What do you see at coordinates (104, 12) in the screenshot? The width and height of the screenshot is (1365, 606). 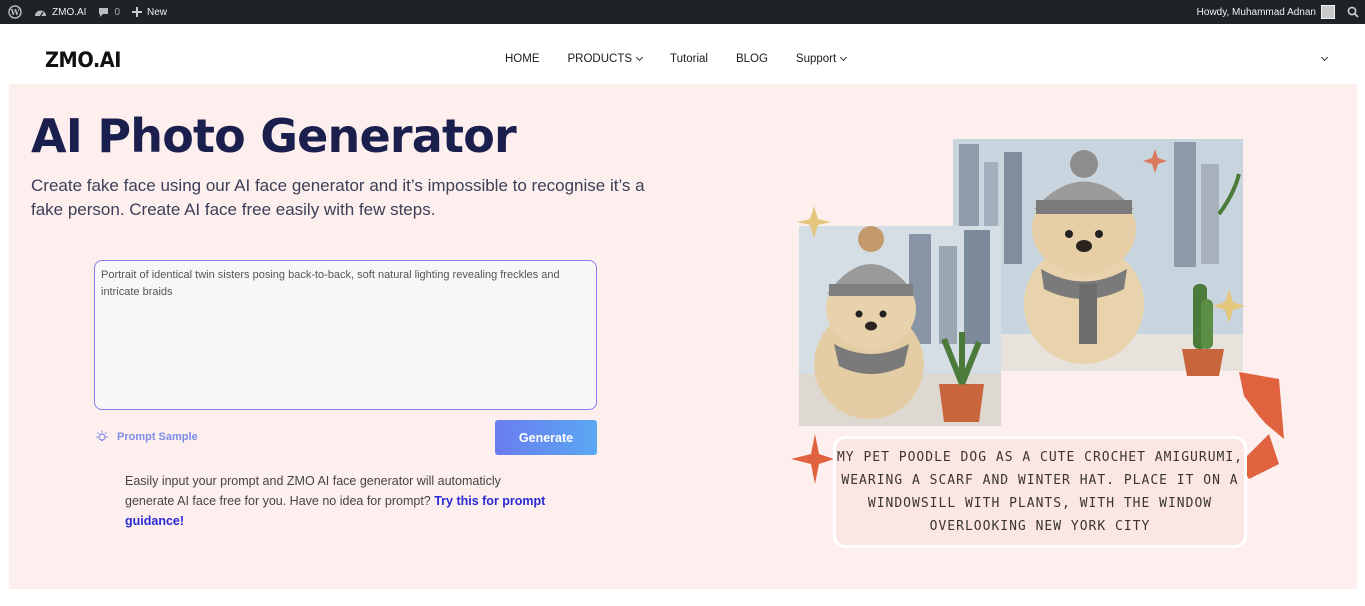 I see `comment-icon` at bounding box center [104, 12].